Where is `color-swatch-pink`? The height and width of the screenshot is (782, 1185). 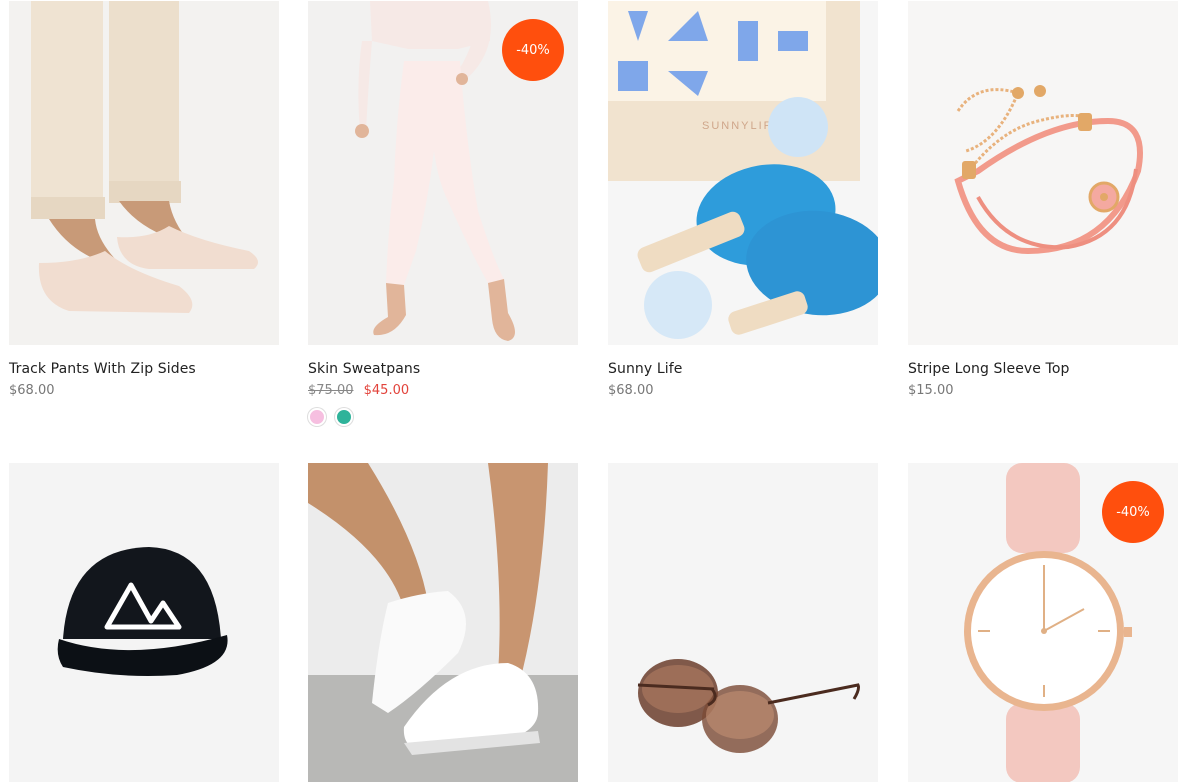 color-swatch-pink is located at coordinates (317, 417).